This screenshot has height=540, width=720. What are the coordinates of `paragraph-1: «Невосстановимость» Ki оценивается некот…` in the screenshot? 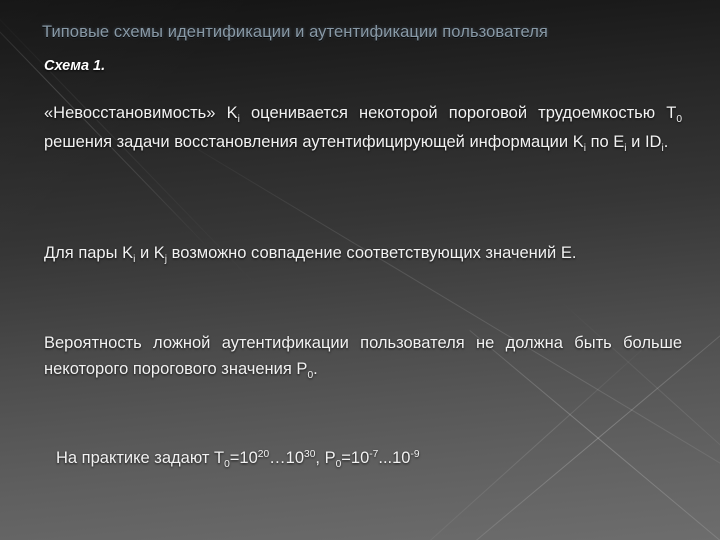 It's located at (363, 129).